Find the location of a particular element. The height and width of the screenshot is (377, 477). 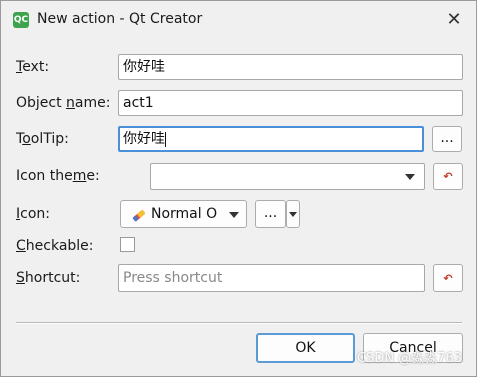

checkable-checkbox is located at coordinates (127, 244).